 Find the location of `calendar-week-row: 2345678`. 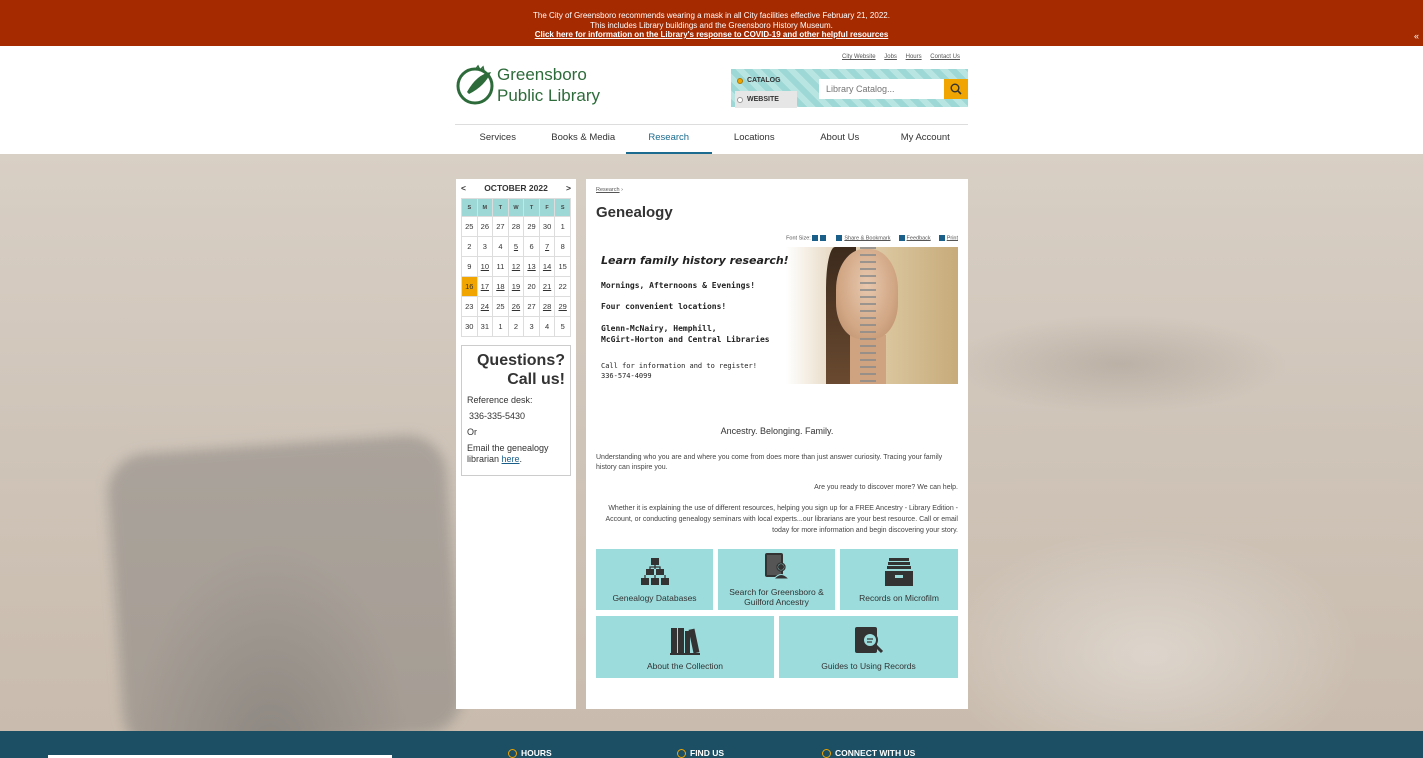

calendar-week-row: 2345678 is located at coordinates (516, 246).